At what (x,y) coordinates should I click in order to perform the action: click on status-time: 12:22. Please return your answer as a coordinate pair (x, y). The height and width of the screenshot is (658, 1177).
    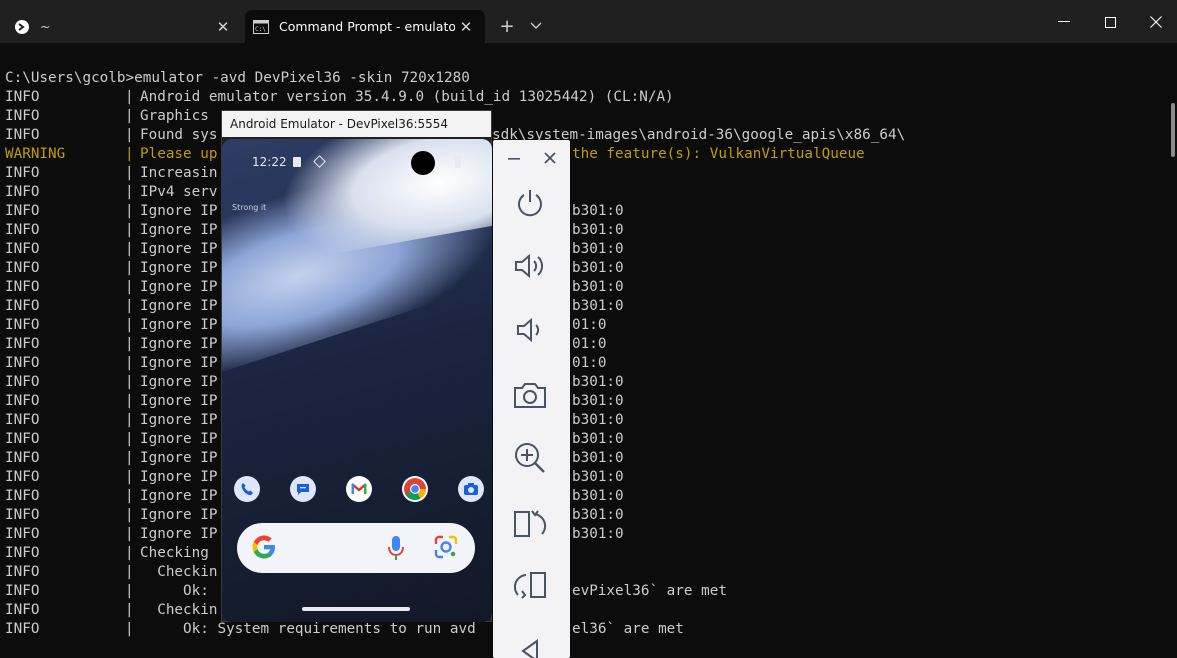
    Looking at the image, I should click on (269, 162).